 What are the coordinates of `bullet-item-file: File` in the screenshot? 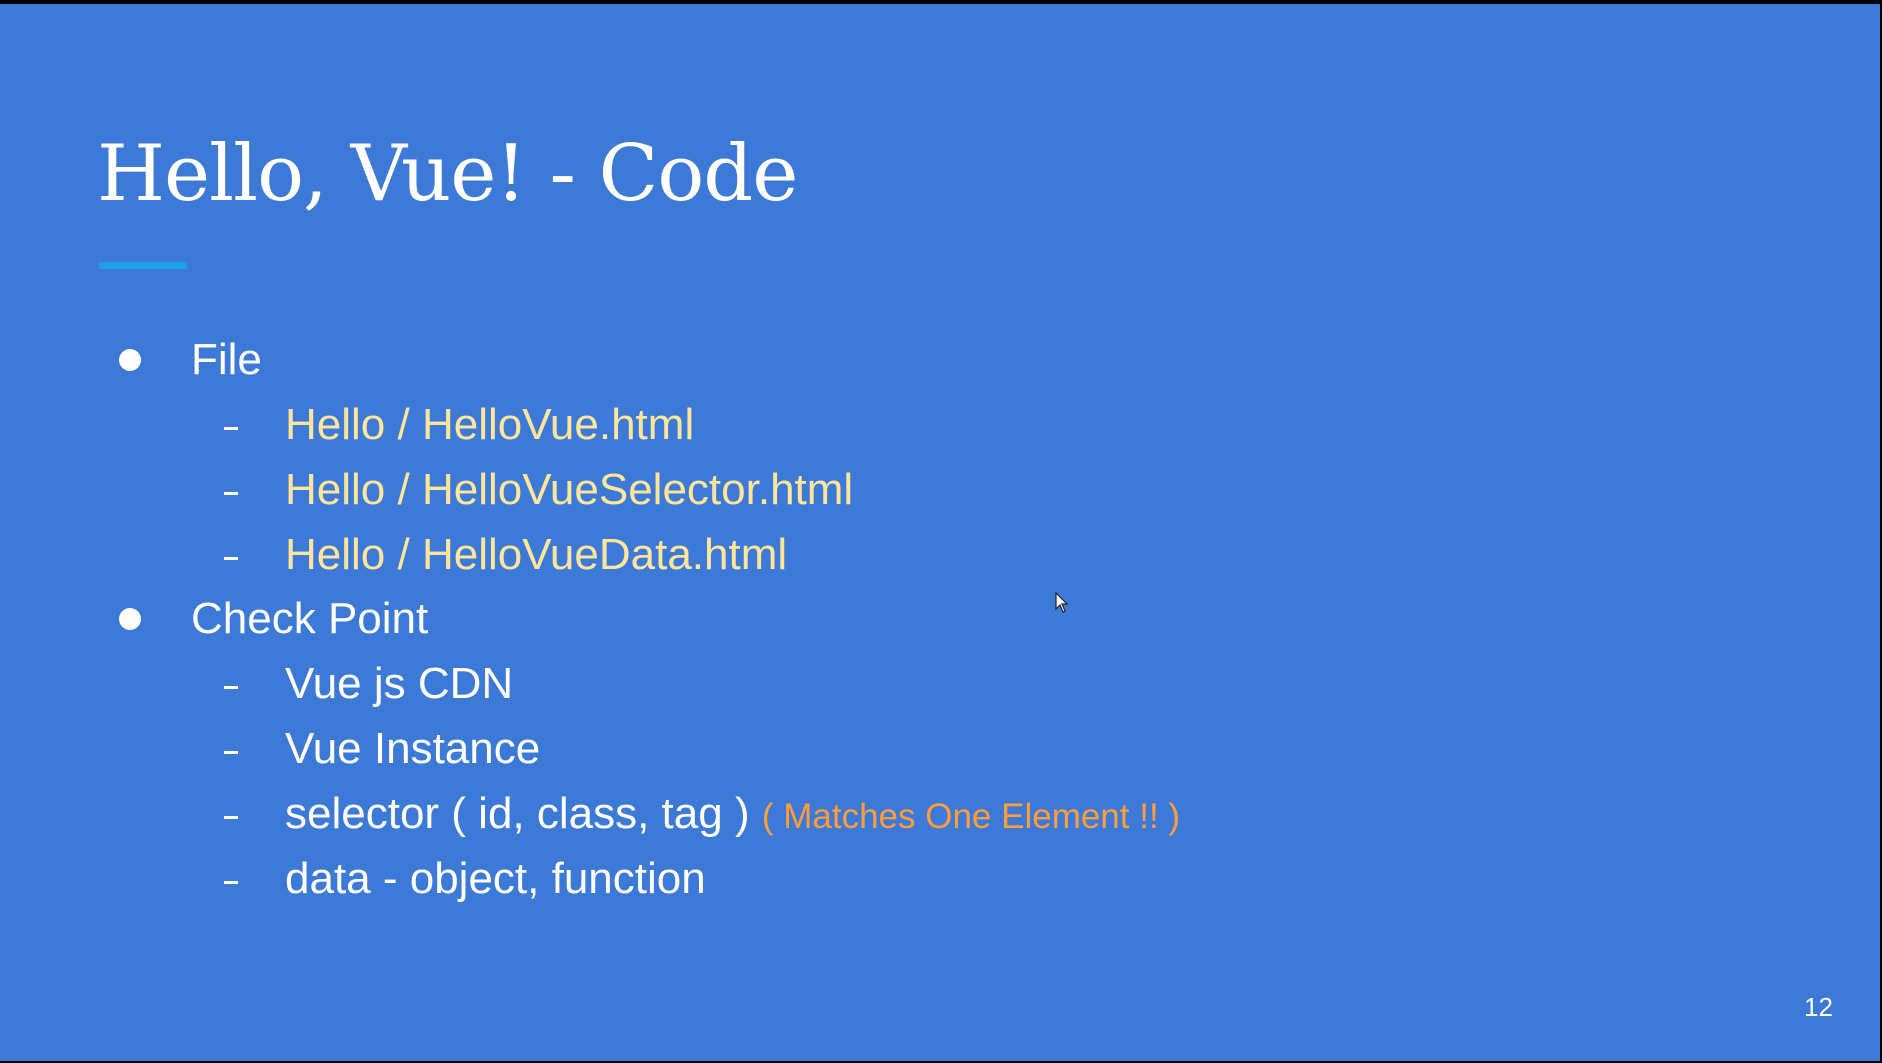 It's located at (226, 359).